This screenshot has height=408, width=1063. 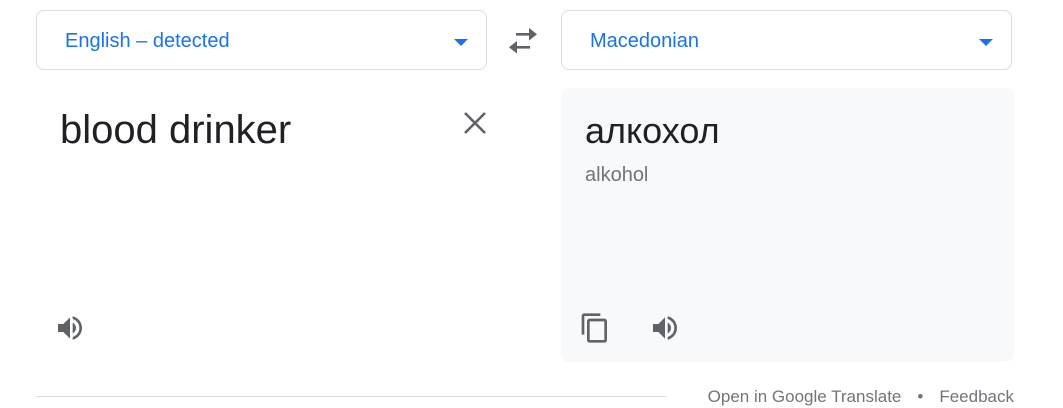 What do you see at coordinates (617, 175) in the screenshot?
I see `transliteration-text: alkohol` at bounding box center [617, 175].